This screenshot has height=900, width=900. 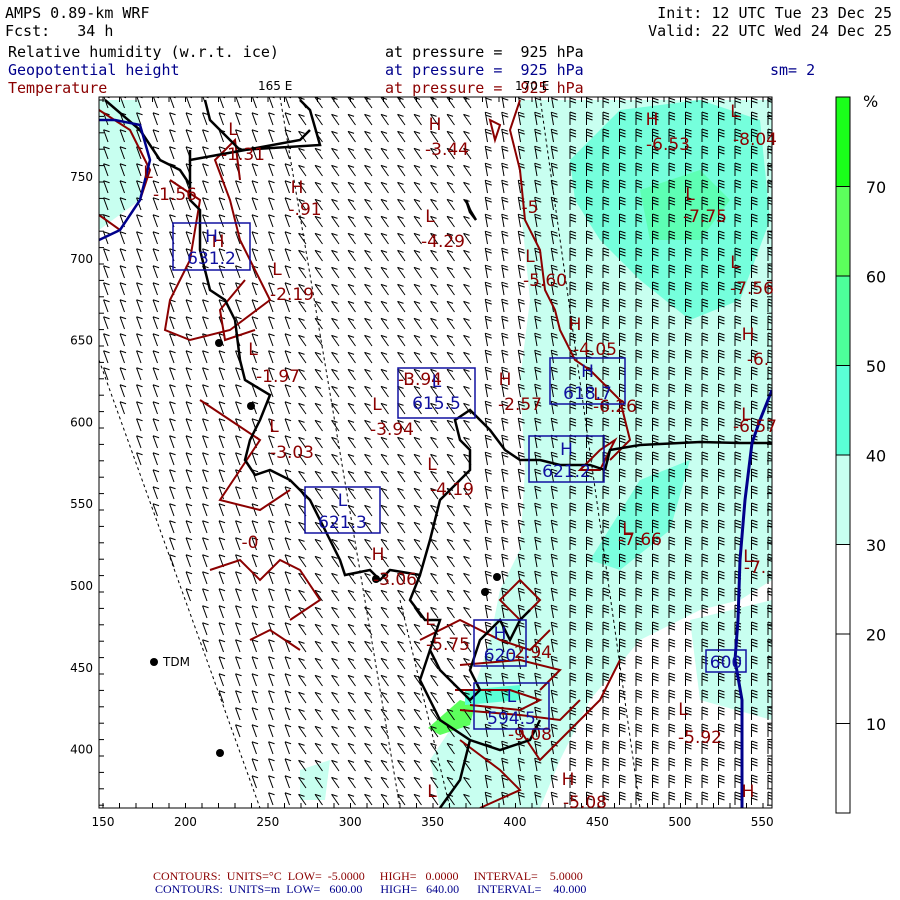 I want to click on temp-value-label: -4.29, so click(x=443, y=242).